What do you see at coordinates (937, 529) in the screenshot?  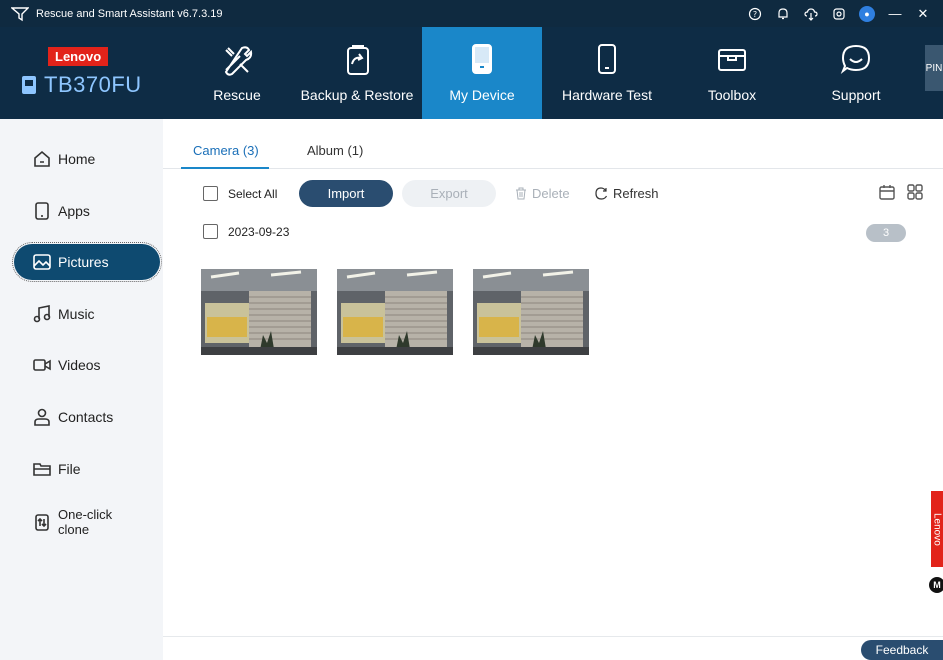 I see `lenovo-side-tab: Lenovo` at bounding box center [937, 529].